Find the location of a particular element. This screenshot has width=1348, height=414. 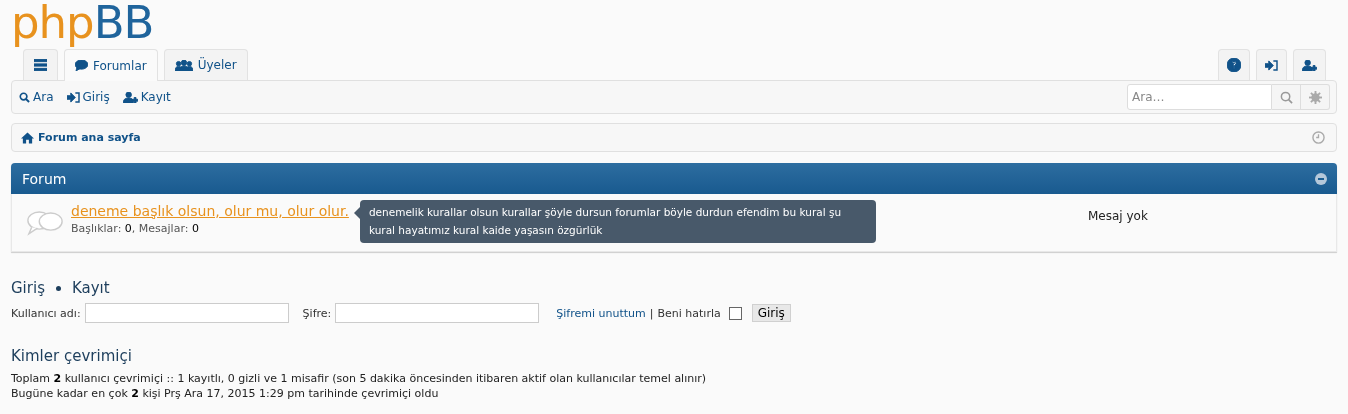

nav-tab: Forumlar is located at coordinates (111, 65).